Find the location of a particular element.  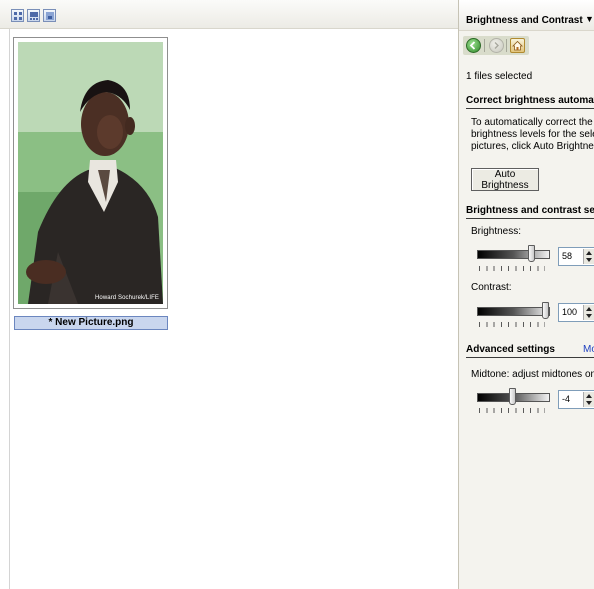

midtone-spin-arrows-icon is located at coordinates (588, 399).